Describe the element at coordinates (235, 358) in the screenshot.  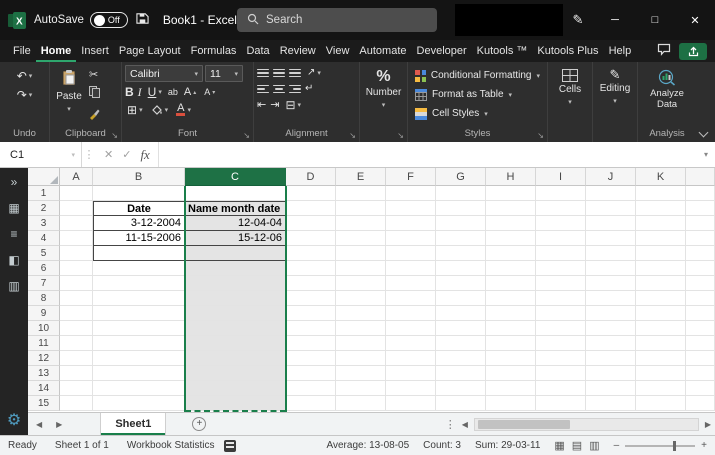
I see `cell-C12` at that location.